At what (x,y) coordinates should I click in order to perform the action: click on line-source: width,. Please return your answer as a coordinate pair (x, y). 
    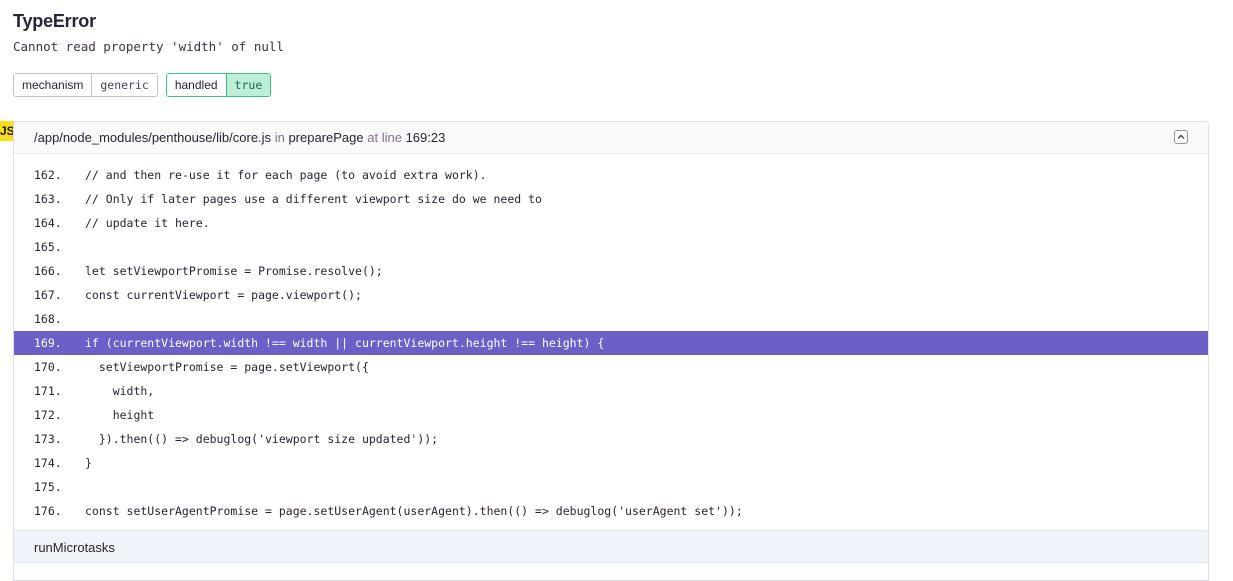
    Looking at the image, I should click on (120, 391).